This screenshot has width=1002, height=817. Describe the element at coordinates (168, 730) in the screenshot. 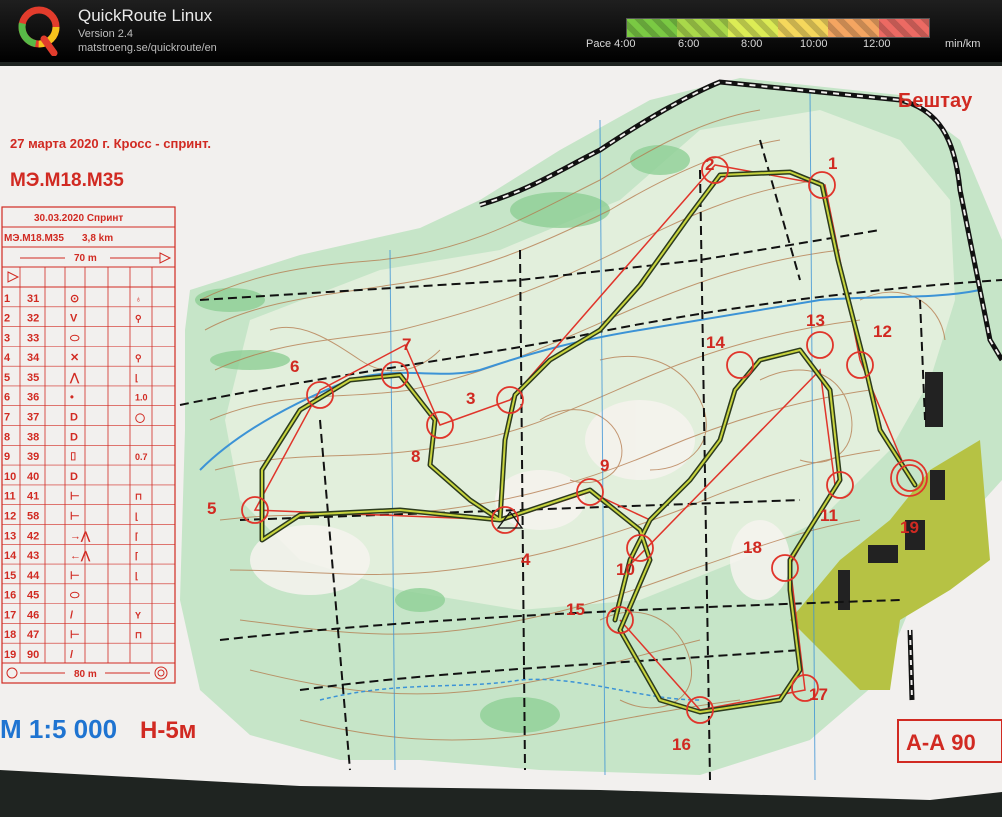

I see `contour-interval: Н-5м` at that location.